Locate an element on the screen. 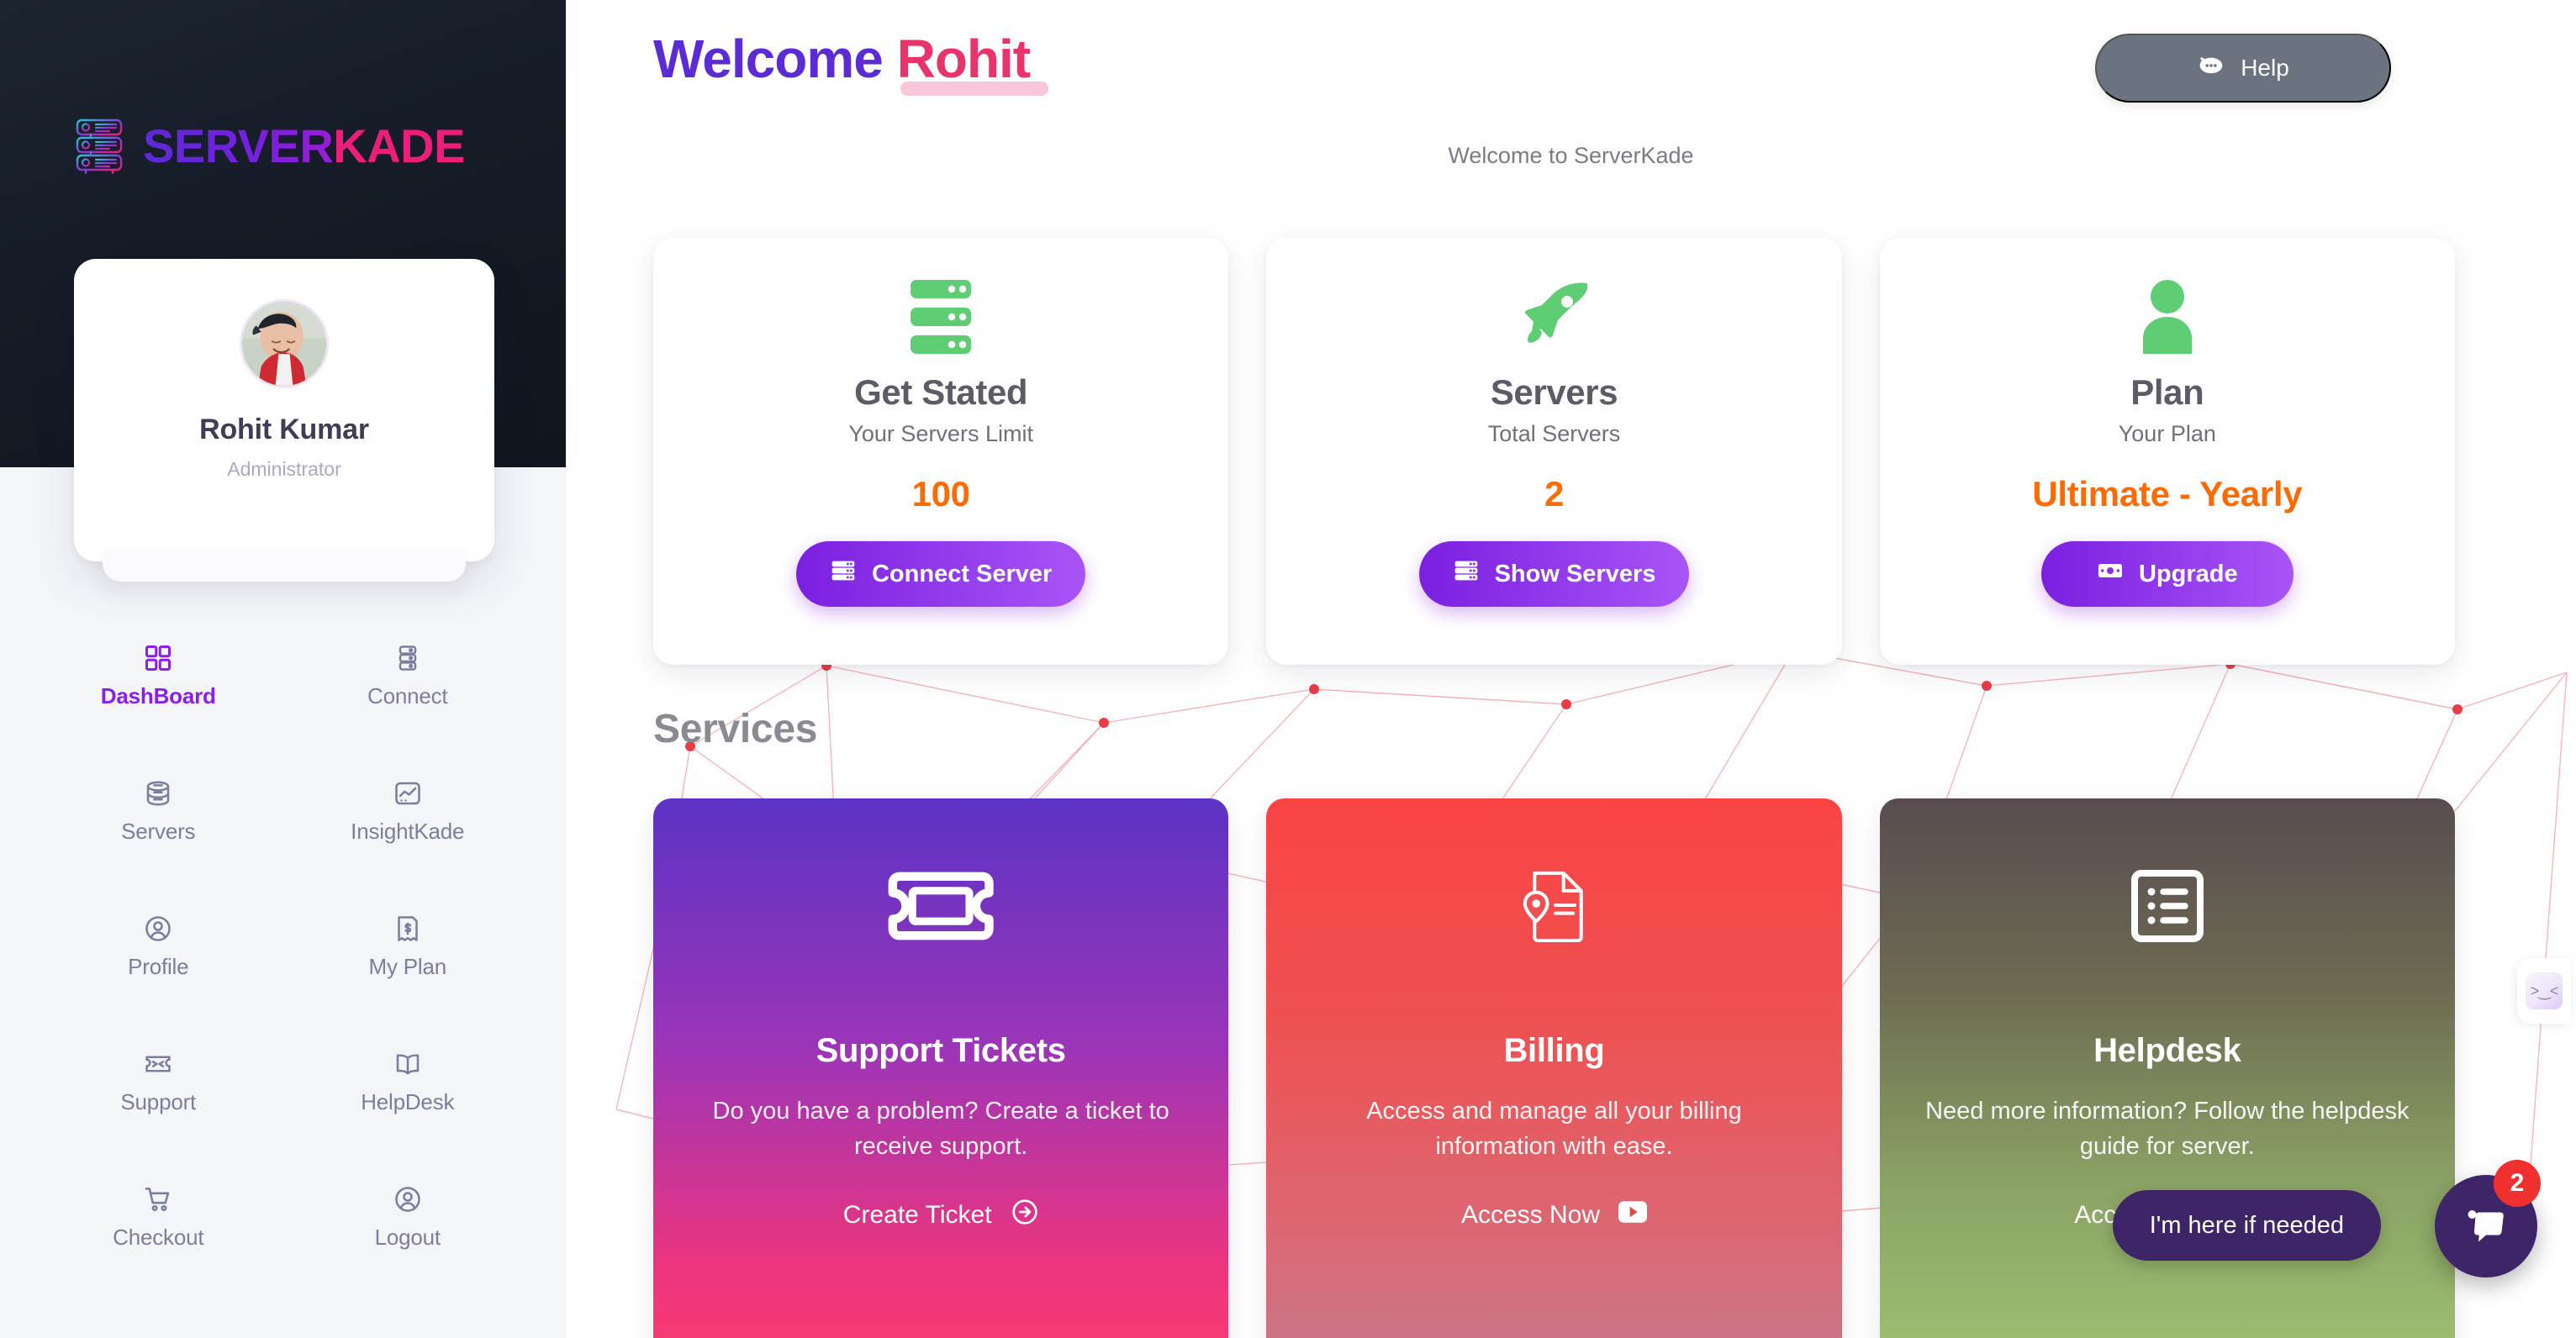  stat-button-label: Connect Server is located at coordinates (962, 573).